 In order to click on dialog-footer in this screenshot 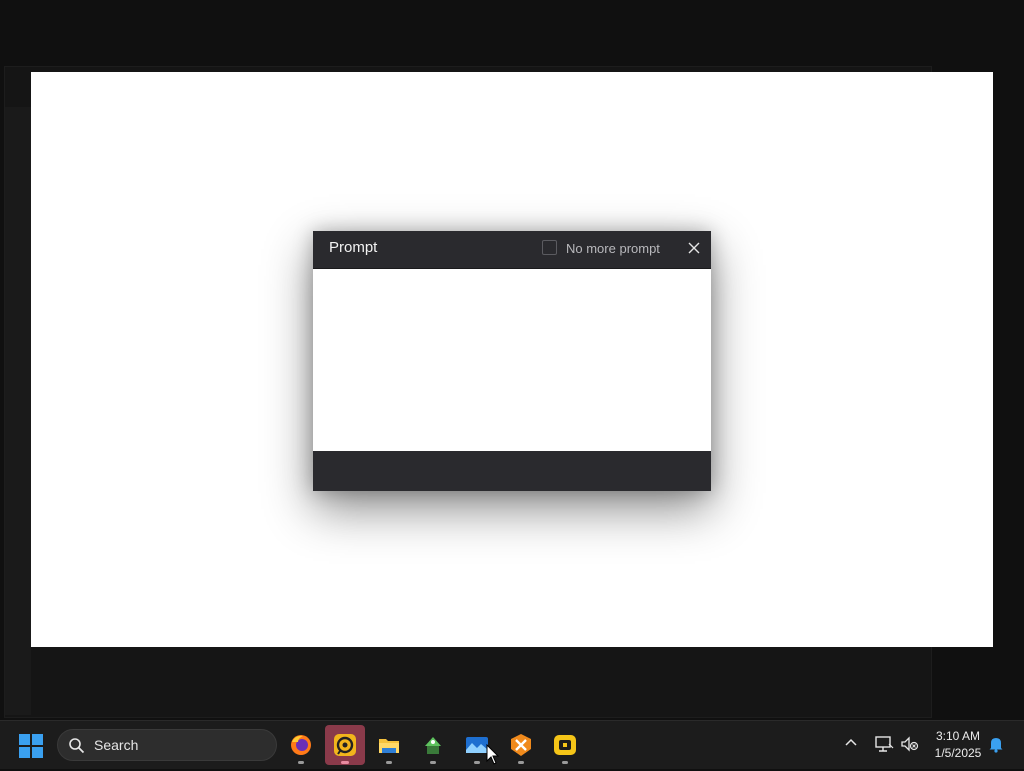, I will do `click(512, 471)`.